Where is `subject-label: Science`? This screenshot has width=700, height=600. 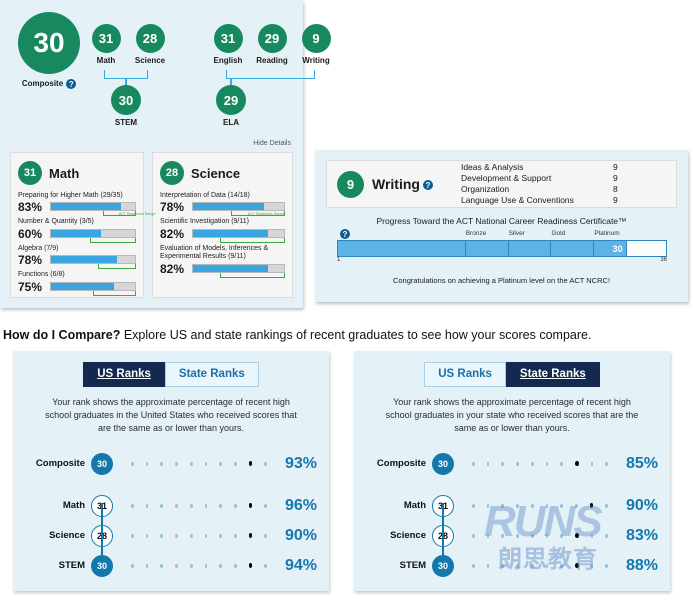 subject-label: Science is located at coordinates (150, 60).